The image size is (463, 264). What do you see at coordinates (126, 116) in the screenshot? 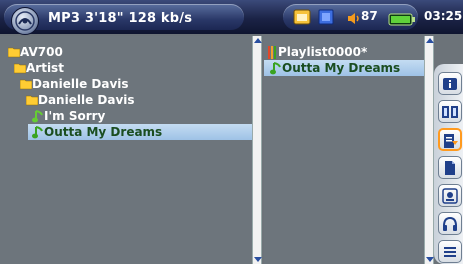
I see `list-item: I'm Sorry` at bounding box center [126, 116].